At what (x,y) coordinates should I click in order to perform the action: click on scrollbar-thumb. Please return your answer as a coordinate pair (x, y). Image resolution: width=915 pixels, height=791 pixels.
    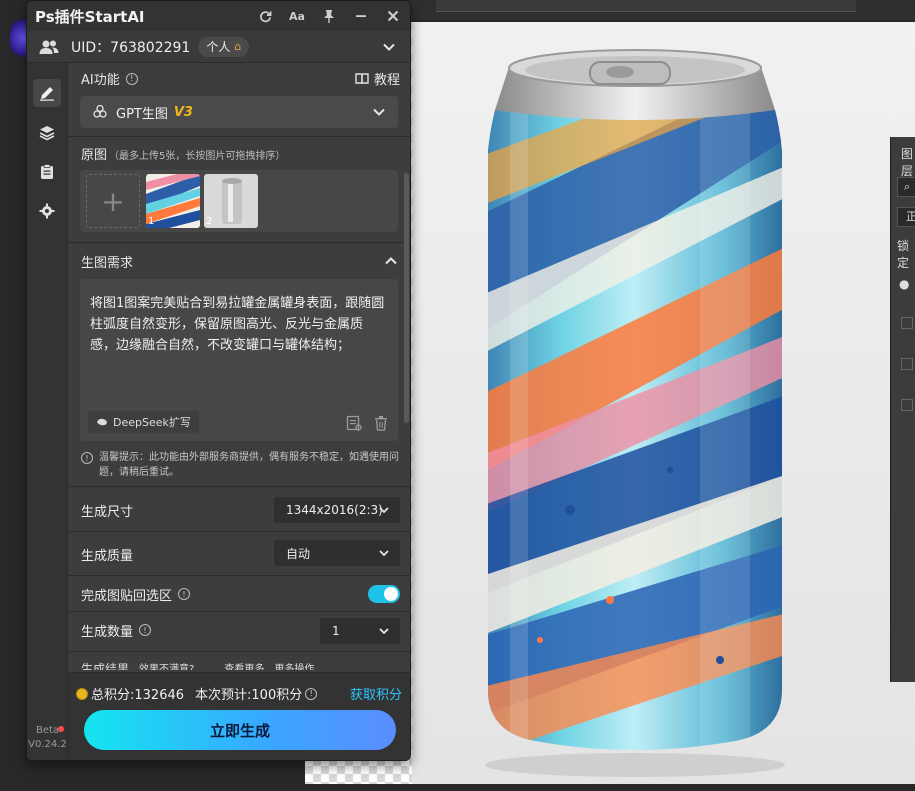
    Looking at the image, I should click on (406, 298).